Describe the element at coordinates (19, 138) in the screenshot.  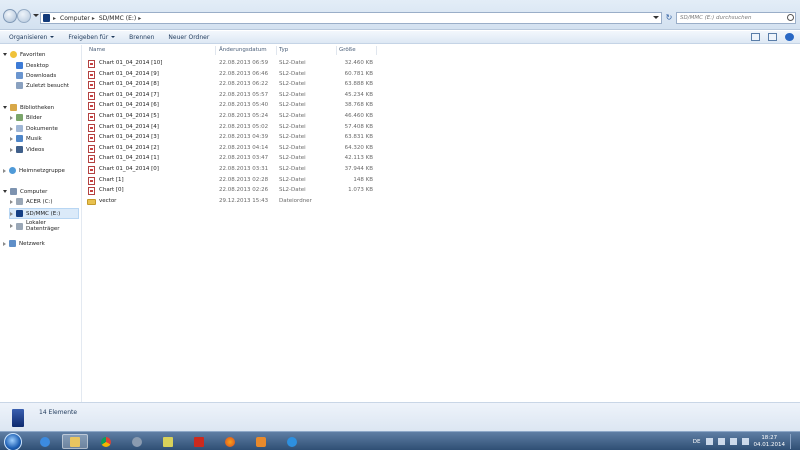
I see `music-icon` at that location.